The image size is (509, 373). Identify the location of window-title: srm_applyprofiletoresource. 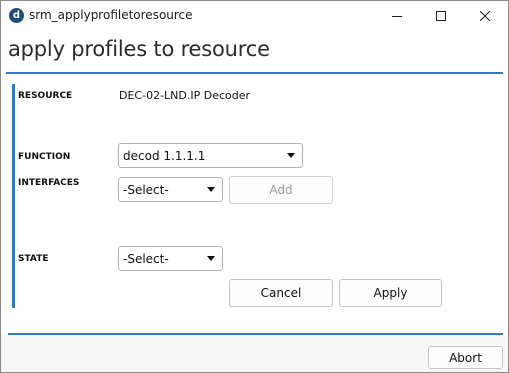
(111, 15).